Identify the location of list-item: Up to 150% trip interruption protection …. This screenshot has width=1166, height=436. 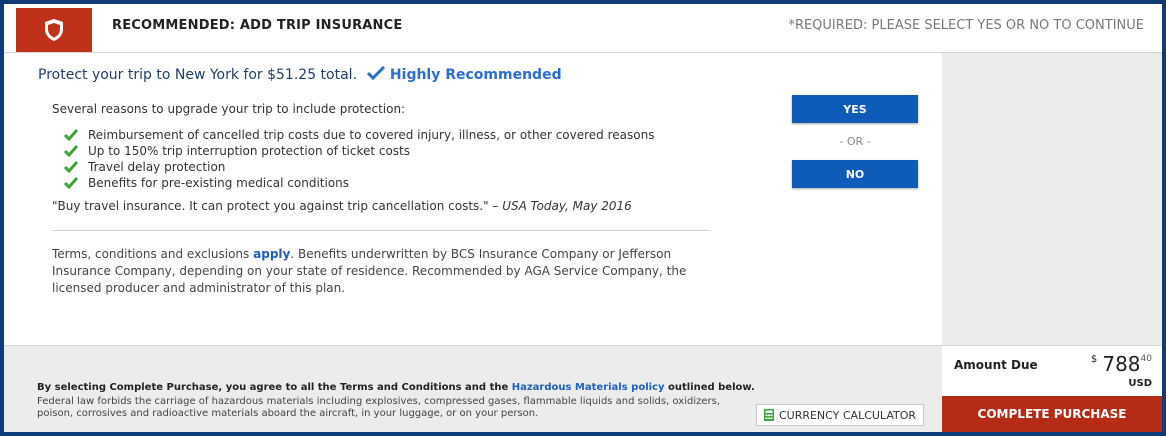
(359, 151).